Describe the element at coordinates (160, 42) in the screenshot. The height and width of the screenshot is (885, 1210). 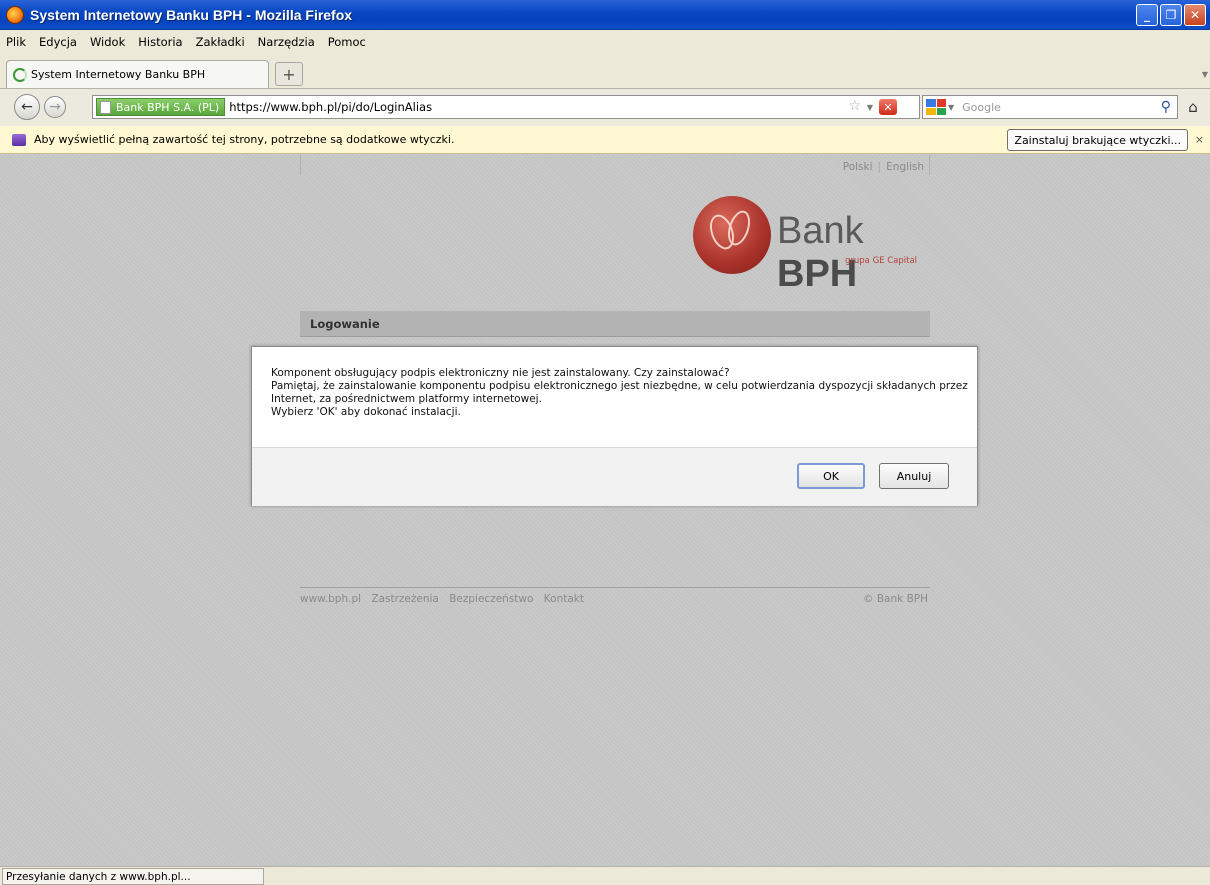
I see `menu-historia: Historia` at that location.